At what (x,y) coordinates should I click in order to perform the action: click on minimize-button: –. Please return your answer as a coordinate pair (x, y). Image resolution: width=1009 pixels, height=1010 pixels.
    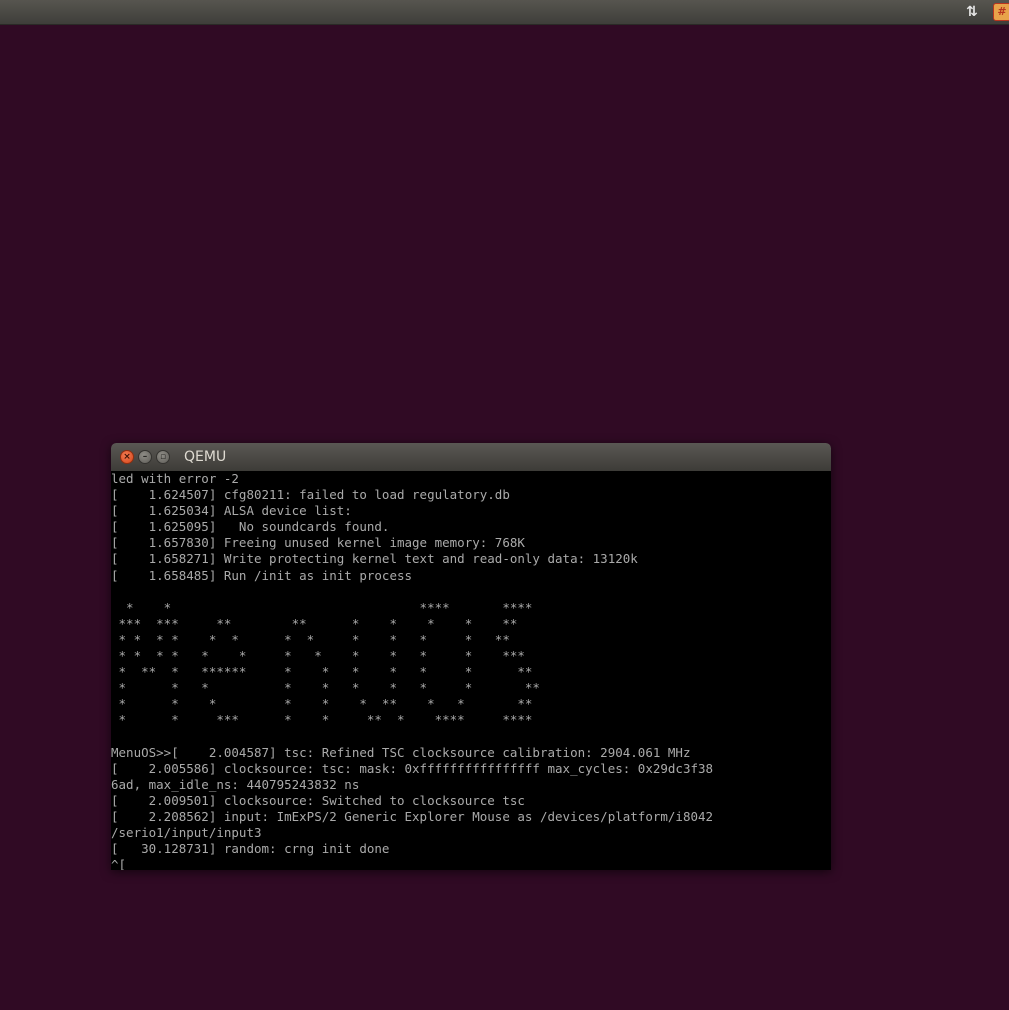
    Looking at the image, I should click on (145, 457).